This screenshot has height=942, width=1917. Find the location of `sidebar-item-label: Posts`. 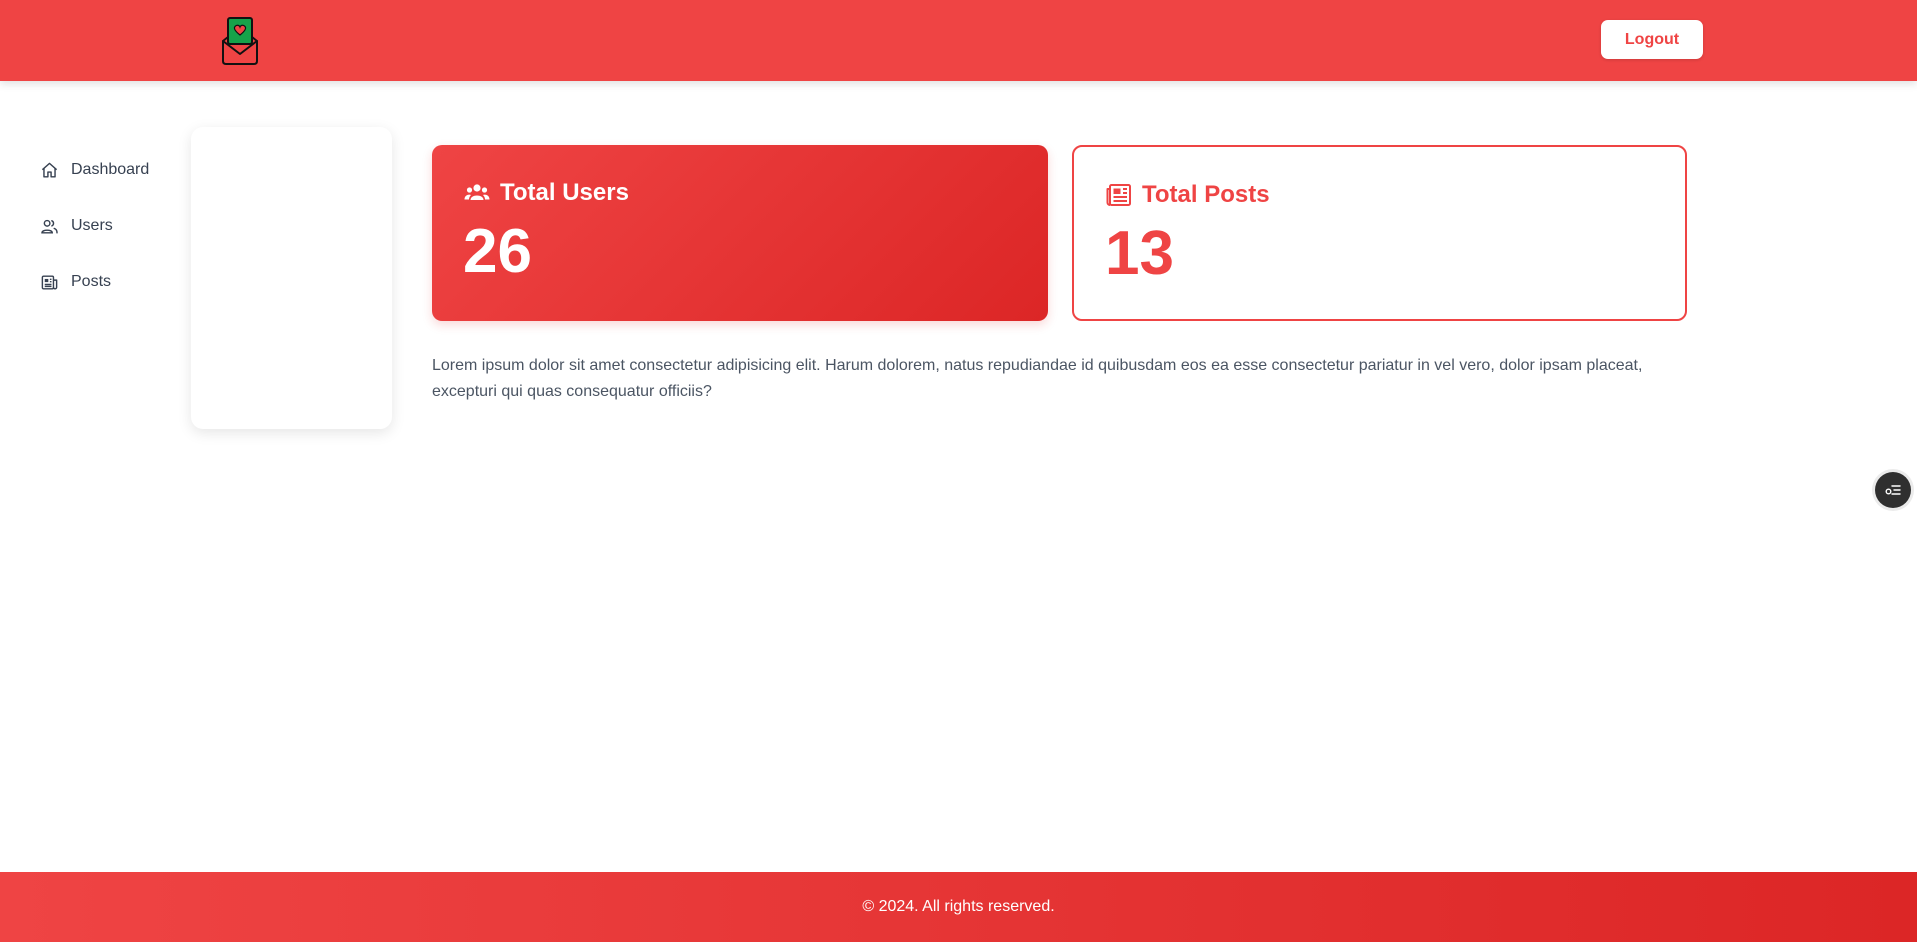

sidebar-item-label: Posts is located at coordinates (91, 281).